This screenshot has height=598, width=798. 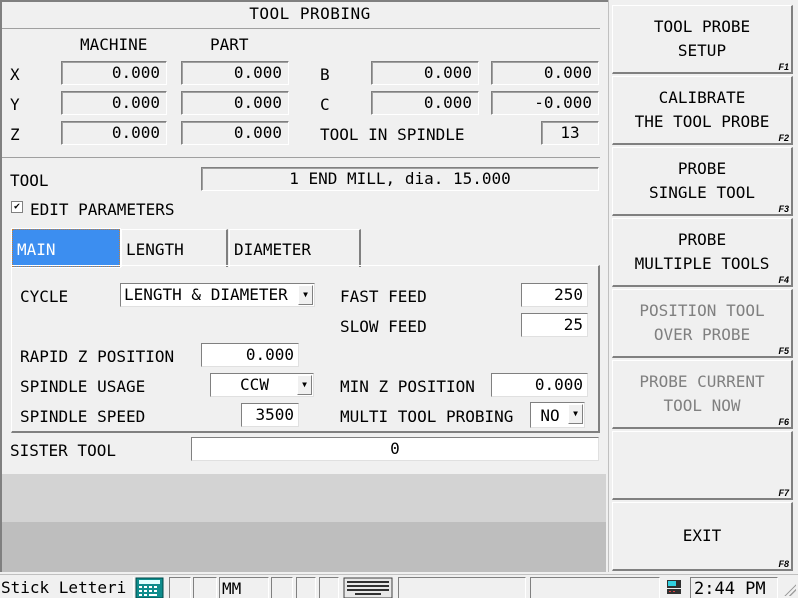 What do you see at coordinates (783, 138) in the screenshot?
I see `function-key-hint: F2` at bounding box center [783, 138].